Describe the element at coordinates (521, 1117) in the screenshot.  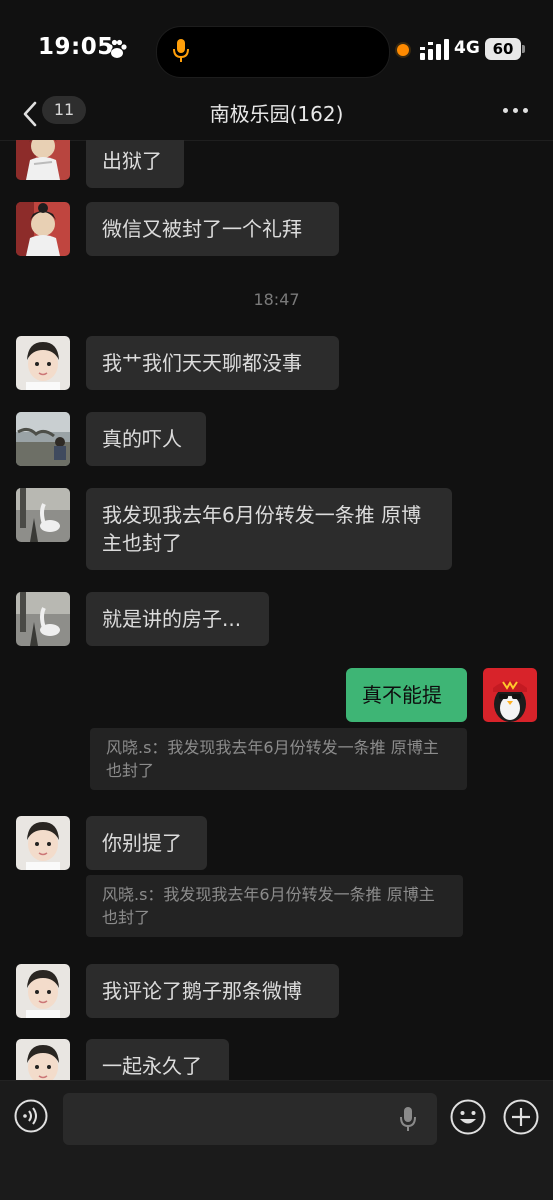
I see `plus-icon` at that location.